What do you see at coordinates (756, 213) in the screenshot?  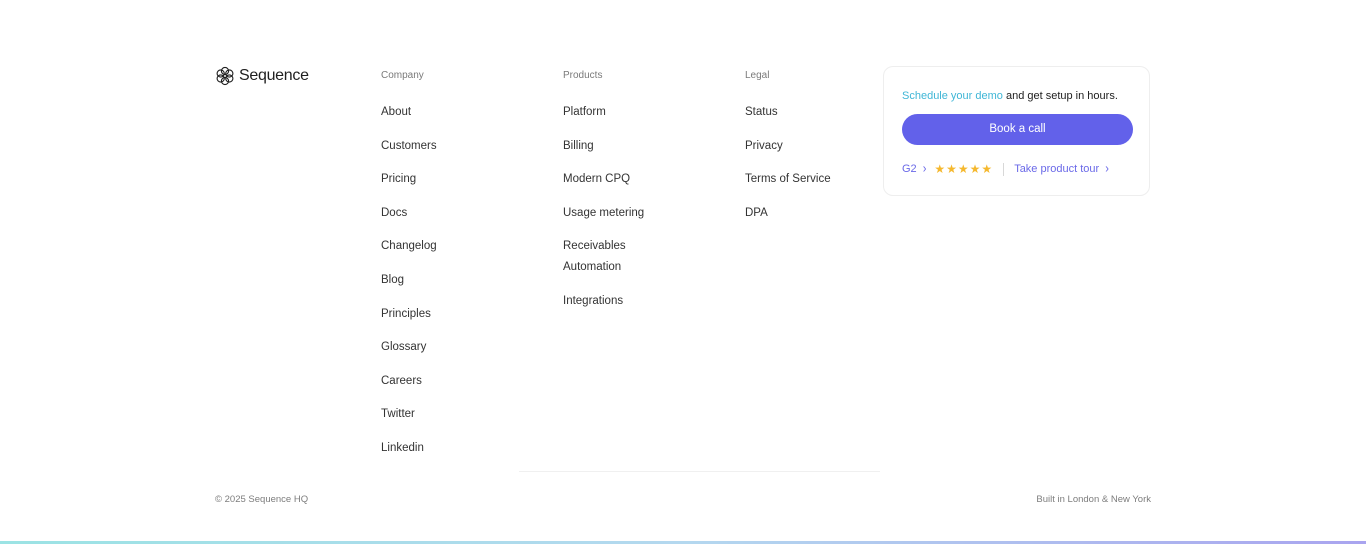 I see `footer-link-dpa: DPA` at bounding box center [756, 213].